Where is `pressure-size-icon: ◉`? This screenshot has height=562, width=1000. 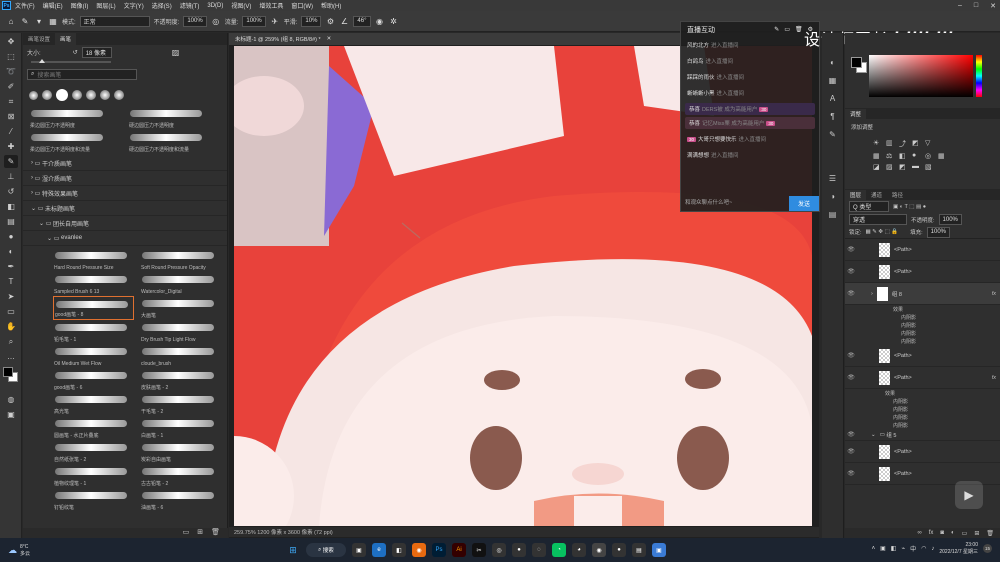
pressure-size-icon: ◉ is located at coordinates (380, 21).